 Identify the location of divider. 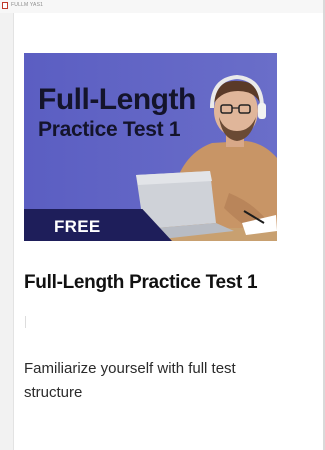
(25, 322).